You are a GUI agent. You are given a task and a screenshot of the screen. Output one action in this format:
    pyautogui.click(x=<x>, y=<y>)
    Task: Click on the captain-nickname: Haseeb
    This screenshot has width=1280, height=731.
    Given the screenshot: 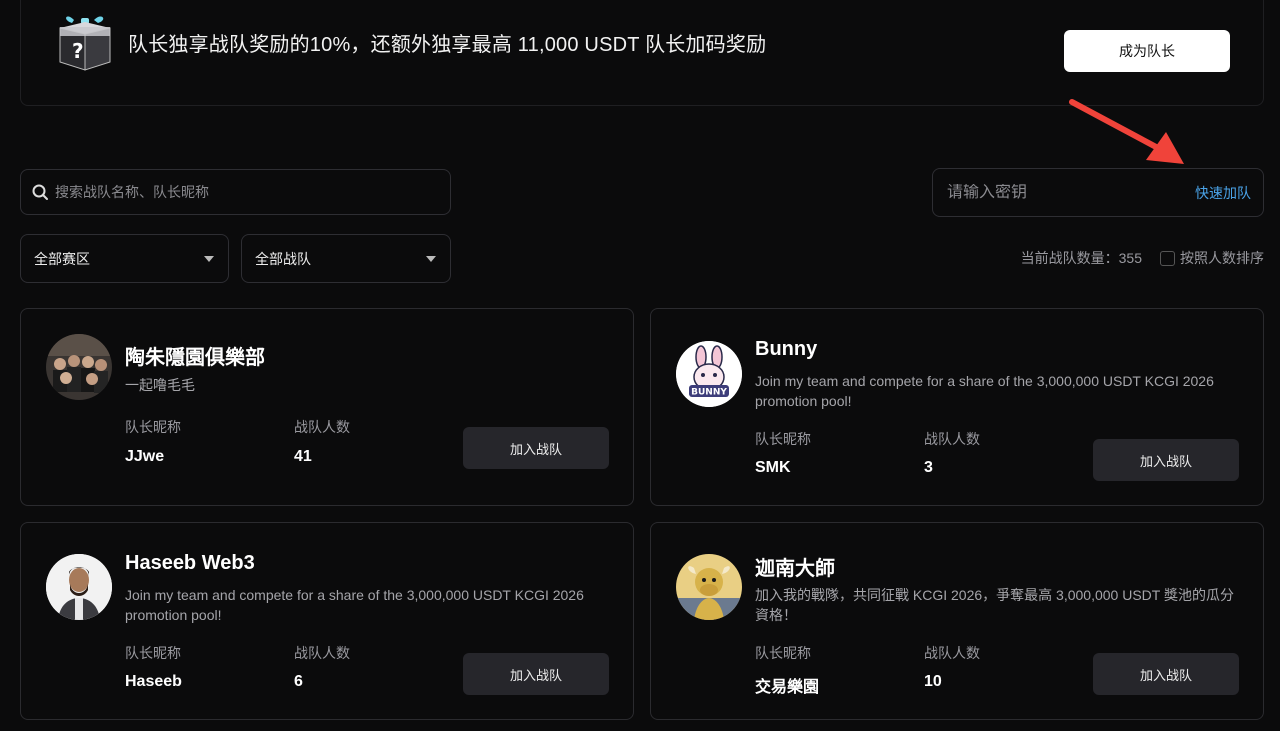 What is the action you would take?
    pyautogui.click(x=153, y=681)
    